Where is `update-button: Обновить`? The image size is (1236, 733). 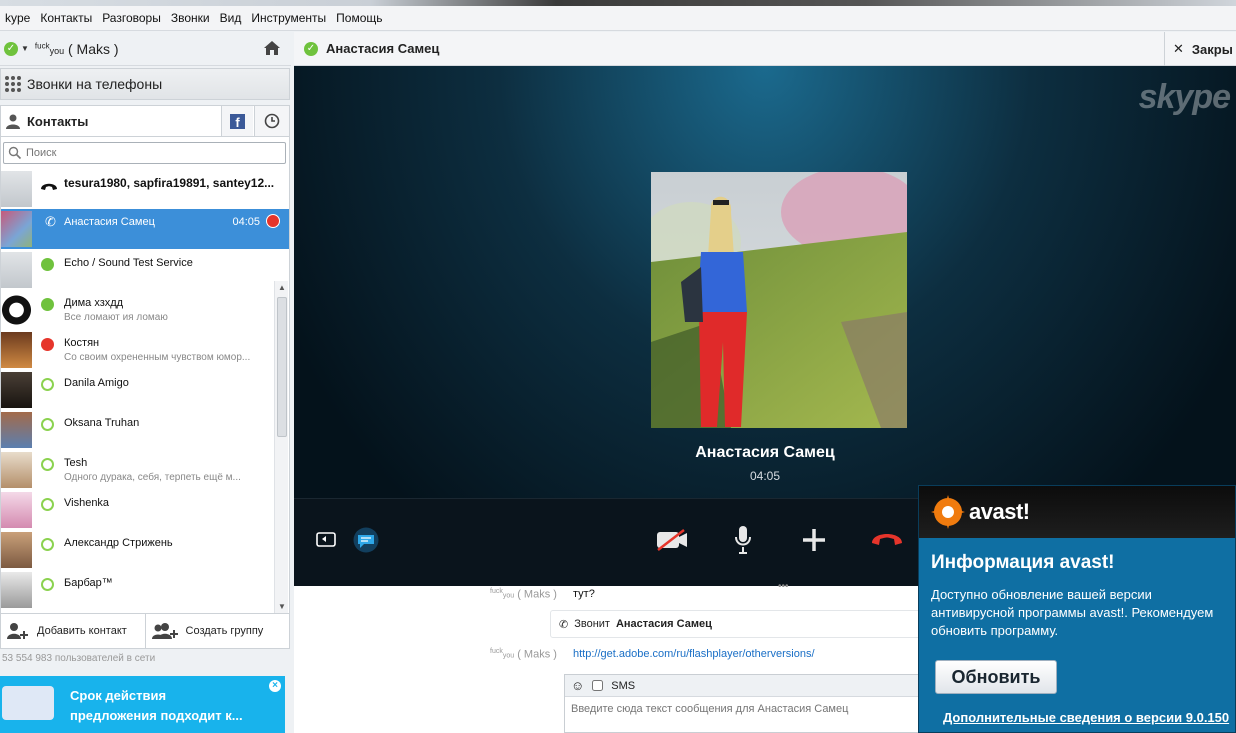
update-button: Обновить is located at coordinates (996, 677).